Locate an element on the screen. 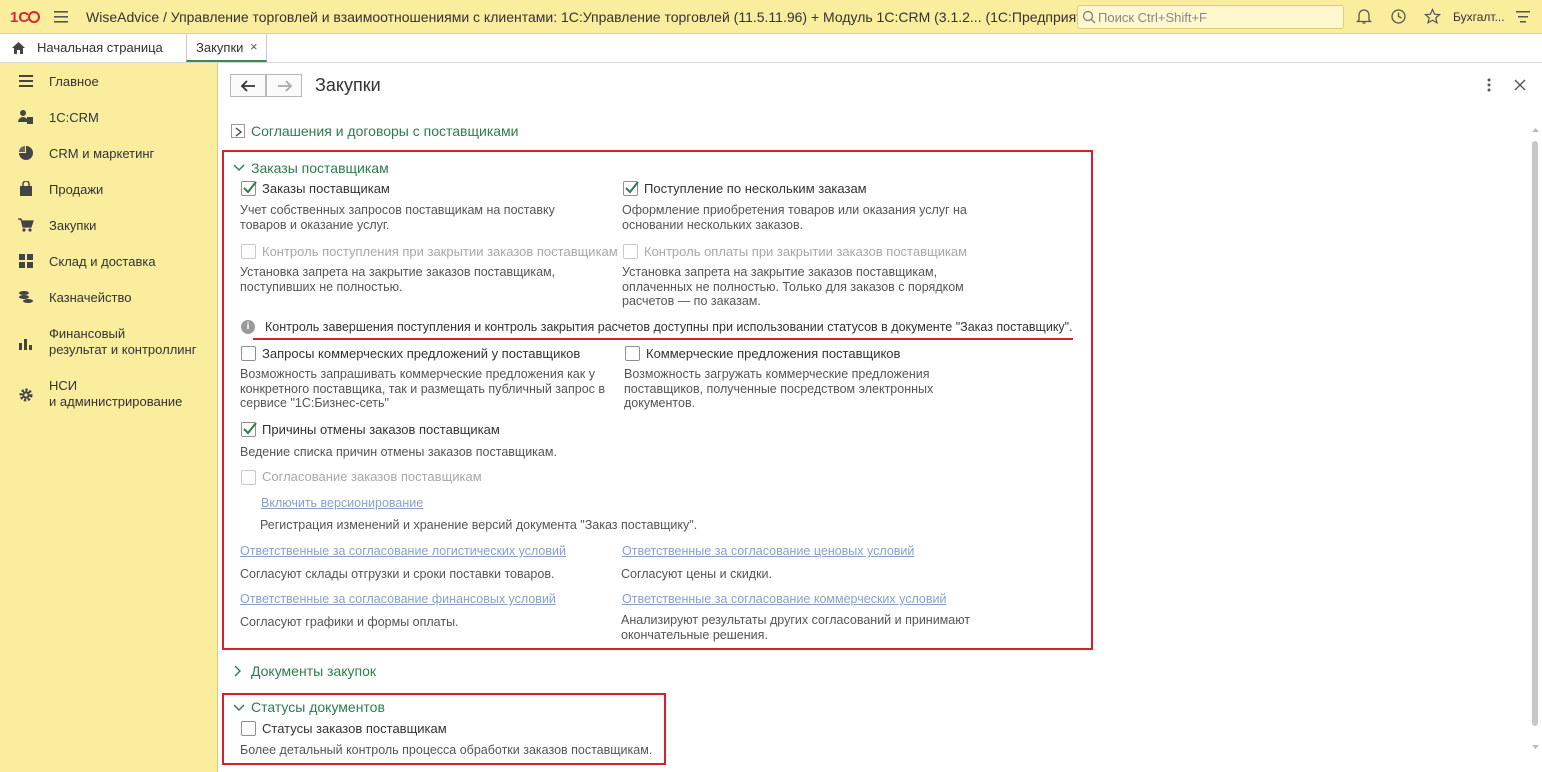 The image size is (1542, 772). svg-text: 1С is located at coordinates (19, 17).